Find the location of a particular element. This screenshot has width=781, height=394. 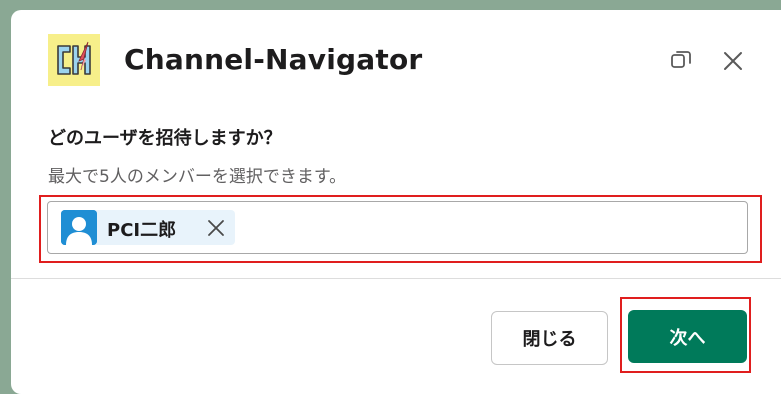

close-icon is located at coordinates (733, 61).